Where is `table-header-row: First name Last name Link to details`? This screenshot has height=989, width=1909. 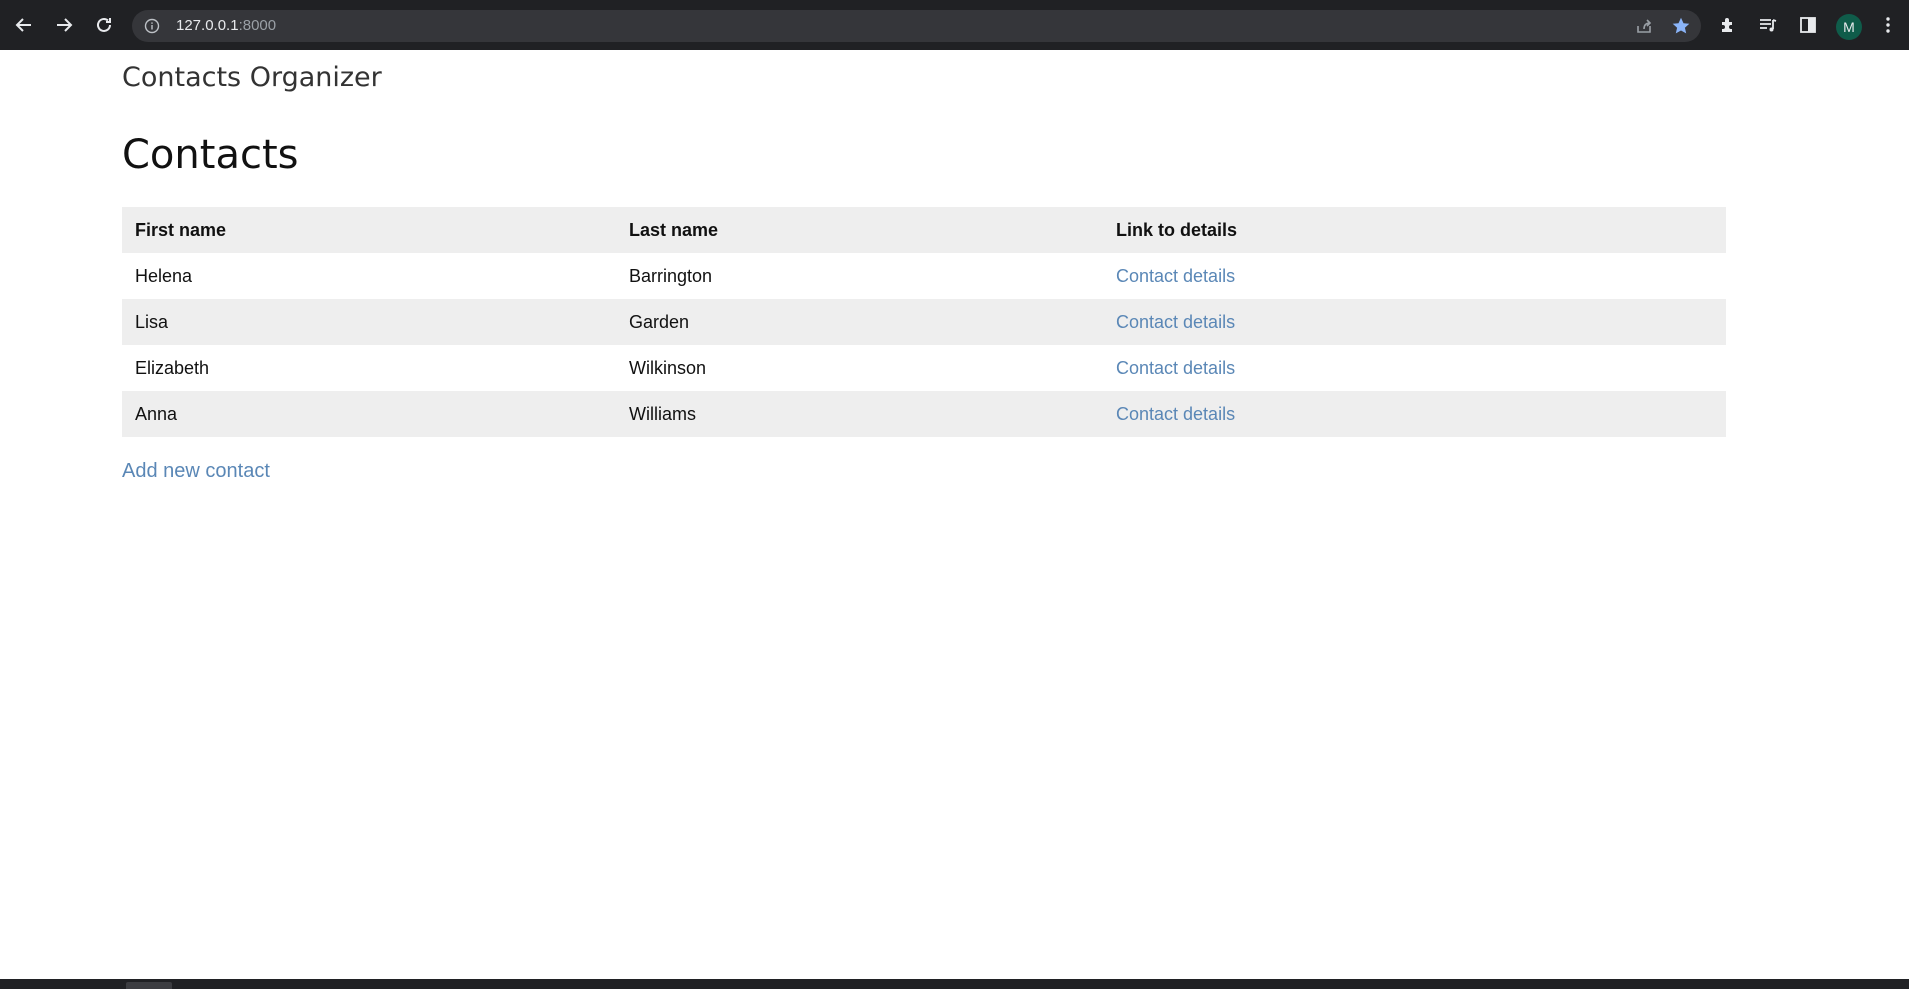
table-header-row: First name Last name Link to details is located at coordinates (924, 230).